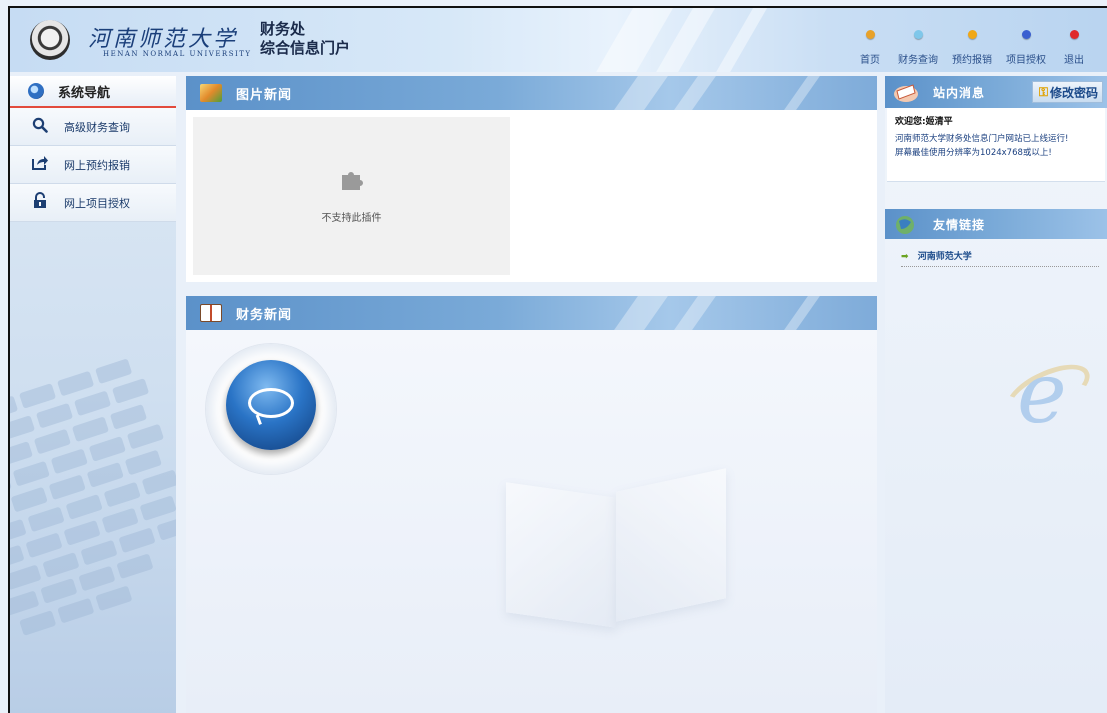 The width and height of the screenshot is (1107, 713). What do you see at coordinates (1073, 92) in the screenshot?
I see `change-password-label: 修改密码` at bounding box center [1073, 92].